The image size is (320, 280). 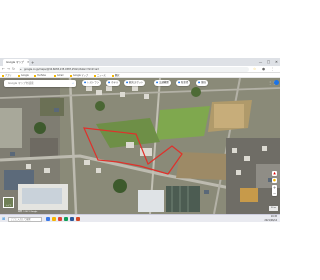 I want to click on chip-label: 観光スポット, so click(x=136, y=82).